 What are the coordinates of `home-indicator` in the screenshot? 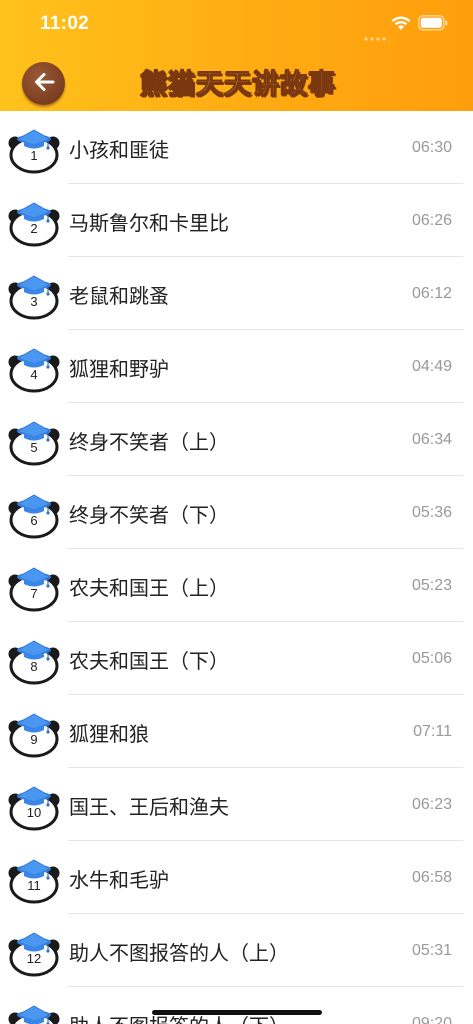 It's located at (237, 1012).